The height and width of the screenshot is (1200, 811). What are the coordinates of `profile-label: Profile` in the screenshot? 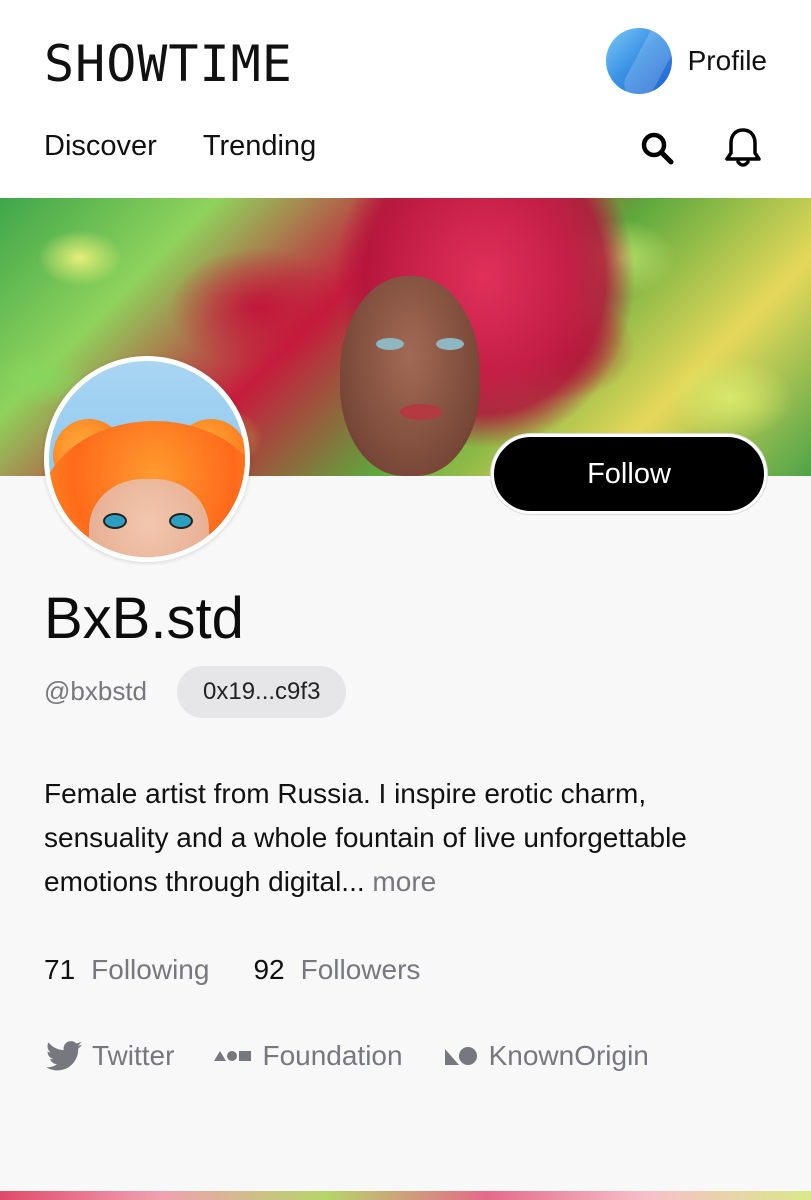 It's located at (727, 61).